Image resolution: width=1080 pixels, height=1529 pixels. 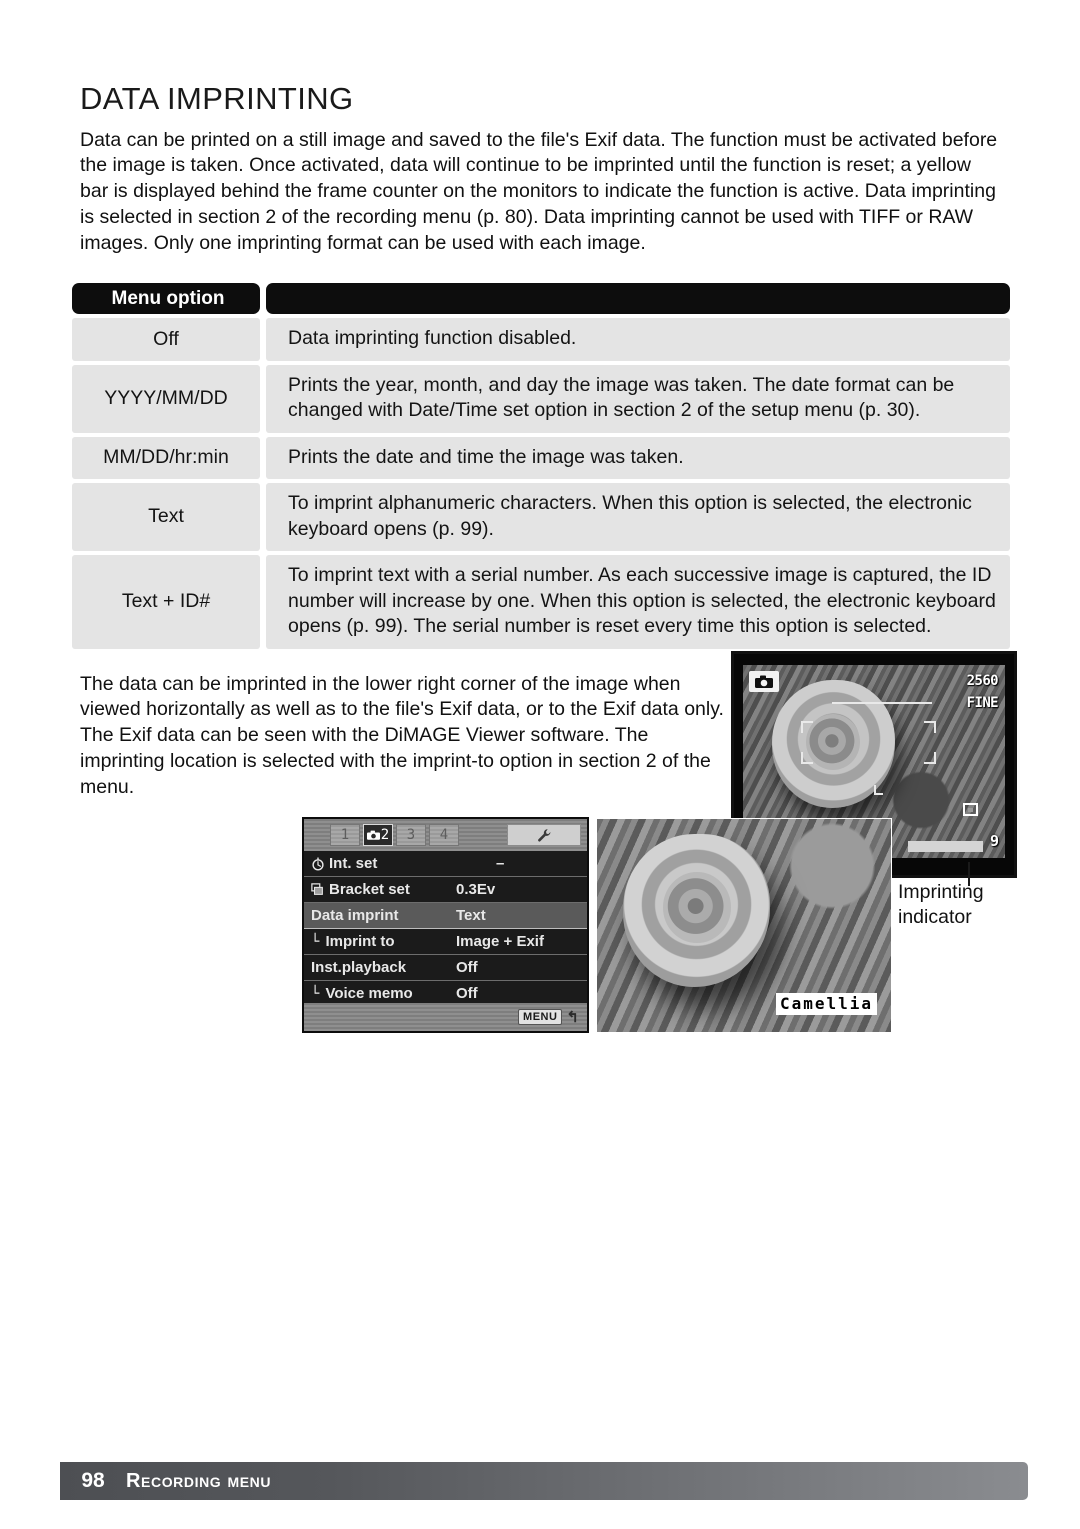 I want to click on menu-row-data-imprint: Data imprint Text, so click(x=445, y=916).